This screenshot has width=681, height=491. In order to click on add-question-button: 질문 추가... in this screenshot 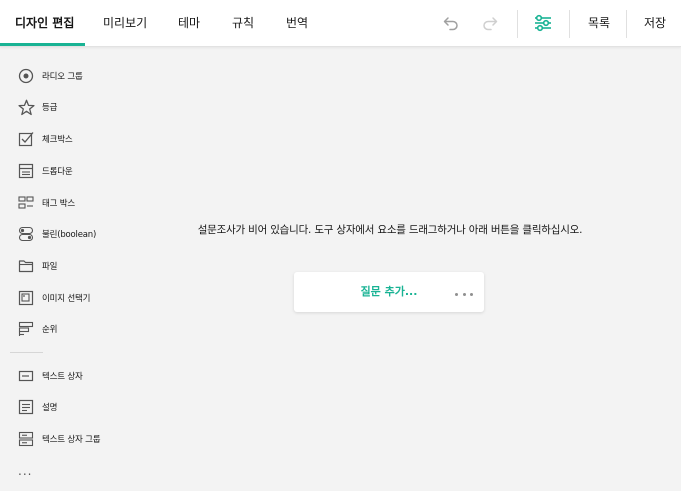, I will do `click(389, 292)`.